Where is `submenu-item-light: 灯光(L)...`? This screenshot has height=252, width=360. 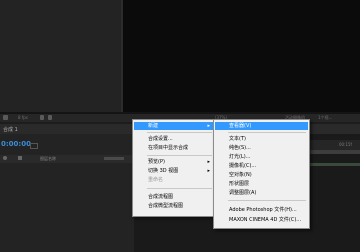 submenu-item-light: 灯光(L)... is located at coordinates (261, 157).